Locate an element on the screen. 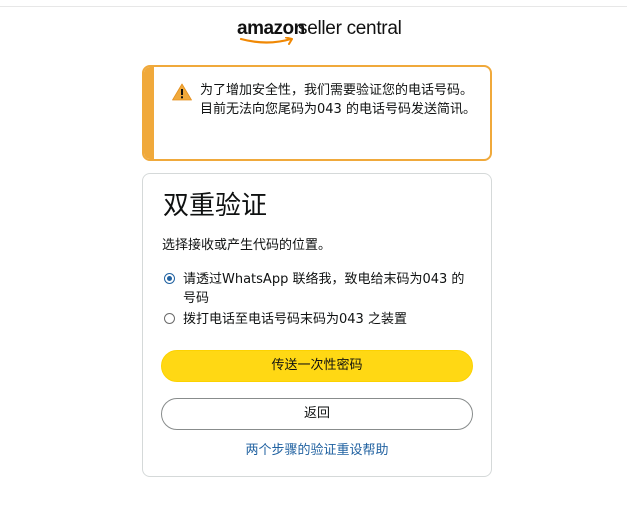  logo-product: seller central is located at coordinates (350, 28).